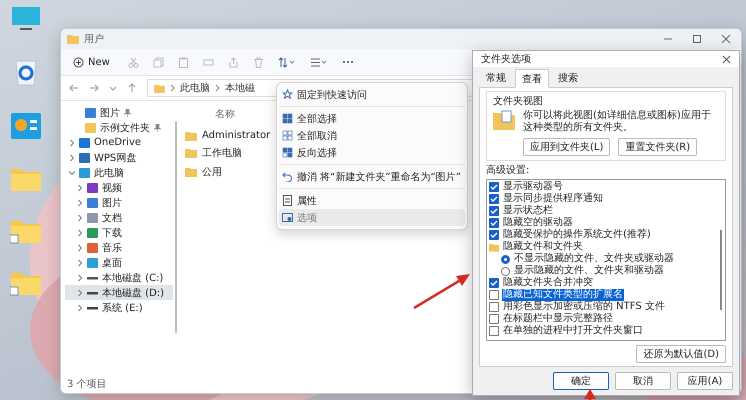 The height and width of the screenshot is (400, 746). What do you see at coordinates (26, 126) in the screenshot?
I see `chart-app-icon` at bounding box center [26, 126].